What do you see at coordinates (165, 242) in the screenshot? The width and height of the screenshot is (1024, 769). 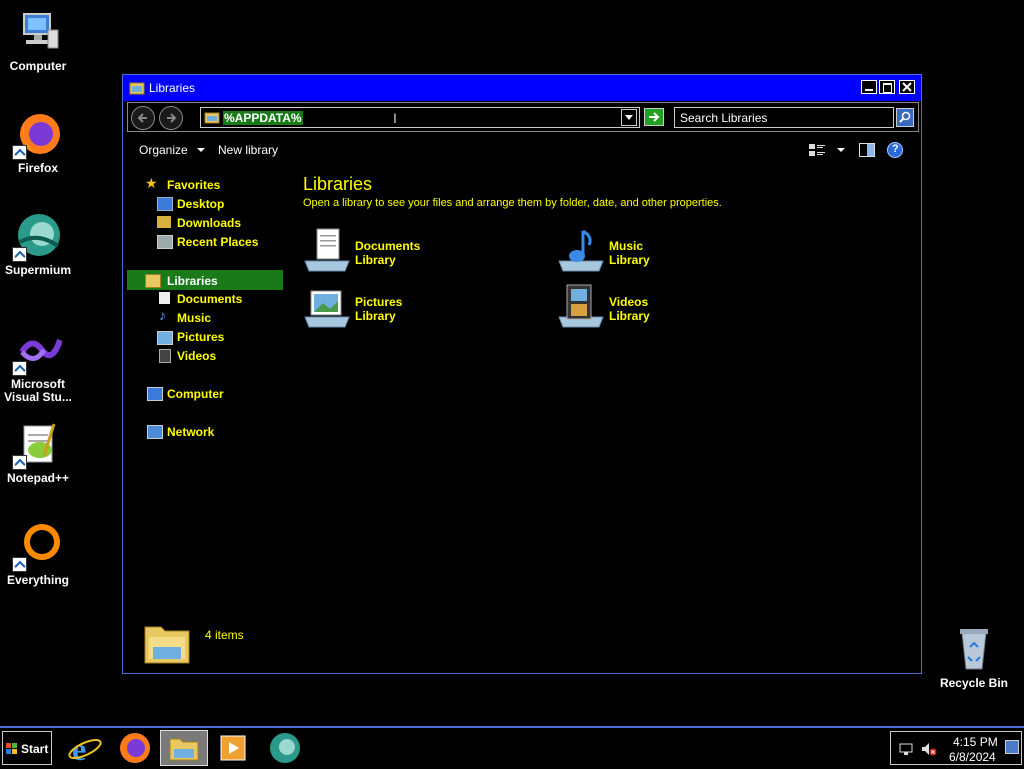 I see `recent-places-icon` at bounding box center [165, 242].